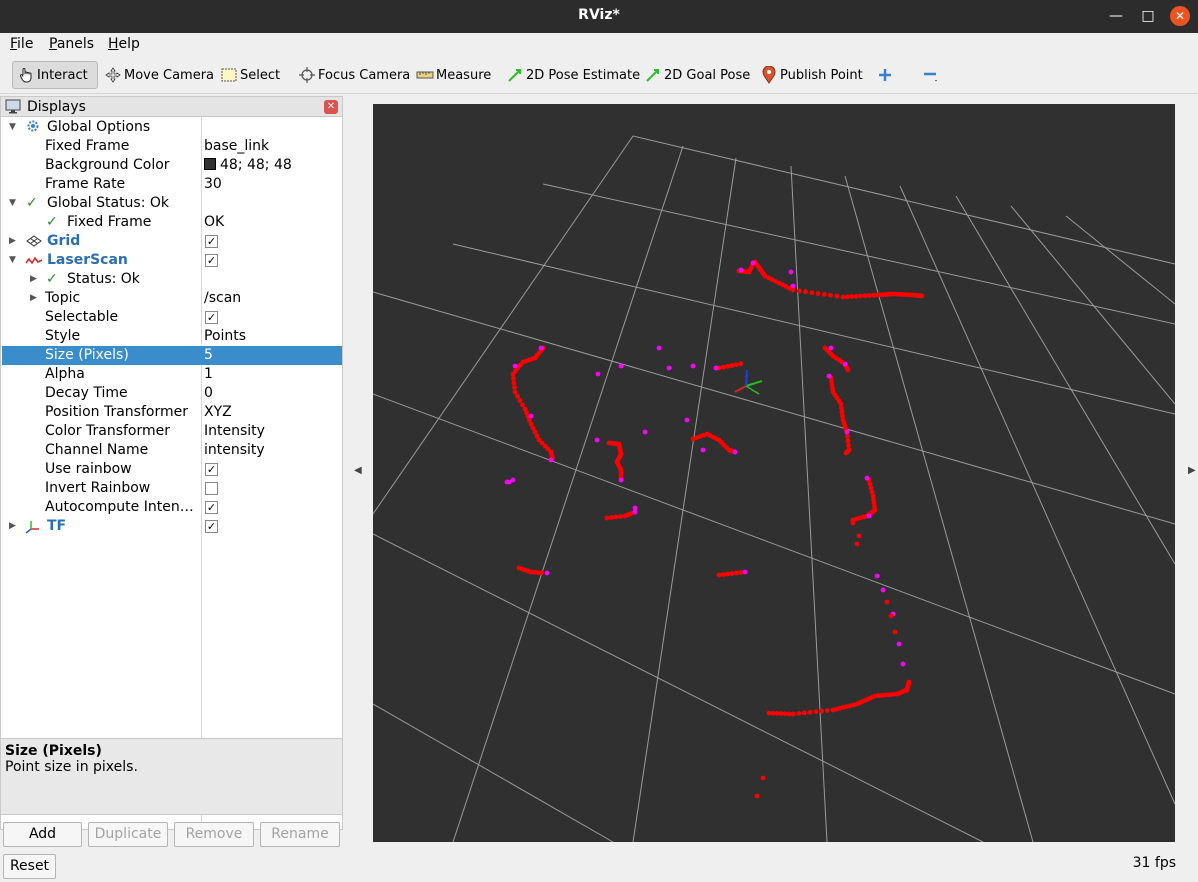  I want to click on laserscan-status-label: Status: Ok, so click(103, 279).